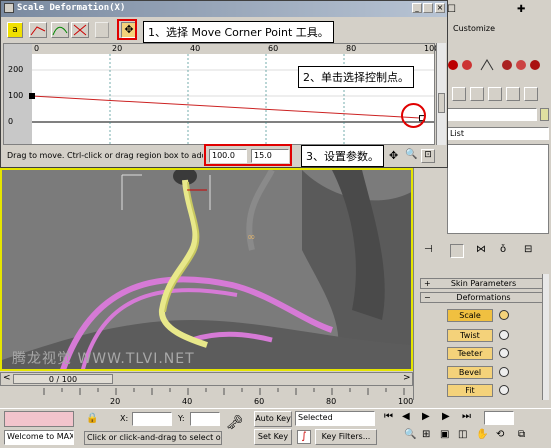  Describe the element at coordinates (127, 29) in the screenshot. I see `annotation-box-toolbar` at that location.